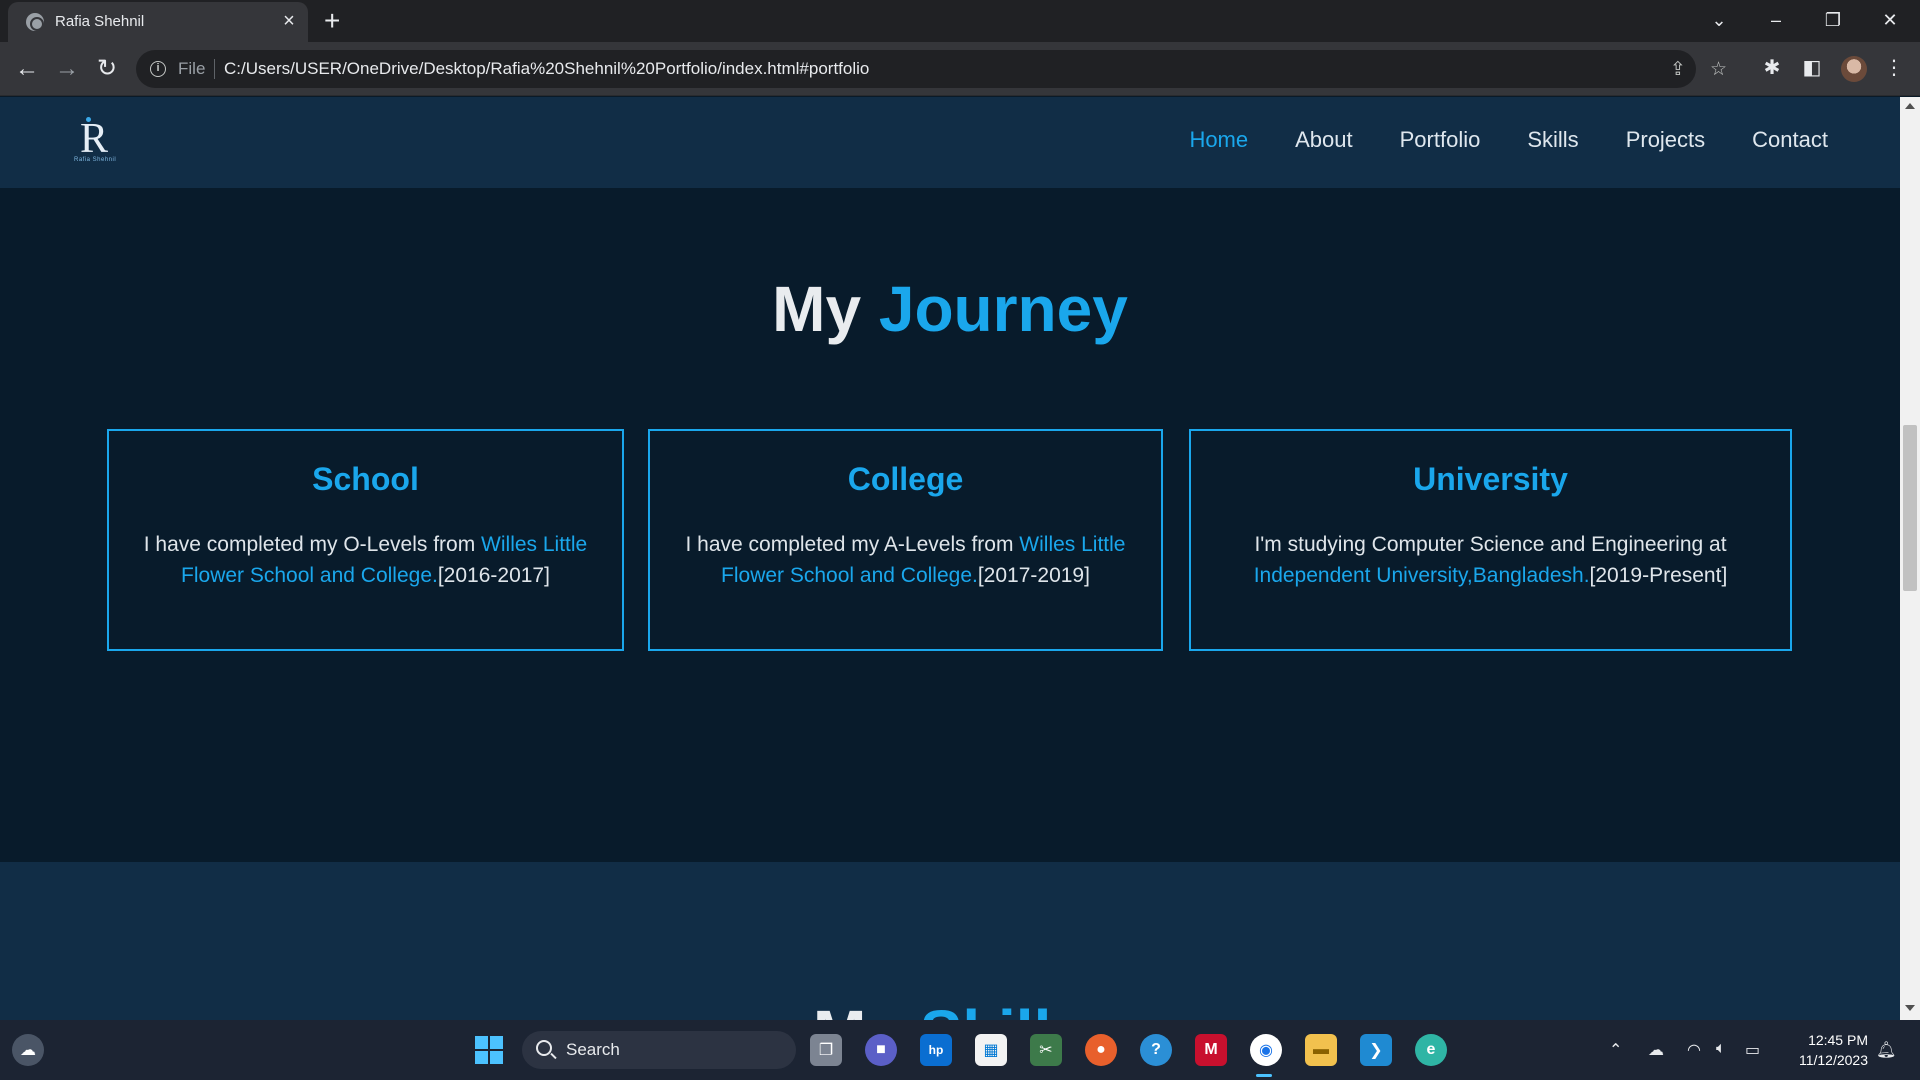 Image resolution: width=1920 pixels, height=1080 pixels. Describe the element at coordinates (881, 1050) in the screenshot. I see `meet-chat-icon: ■` at that location.